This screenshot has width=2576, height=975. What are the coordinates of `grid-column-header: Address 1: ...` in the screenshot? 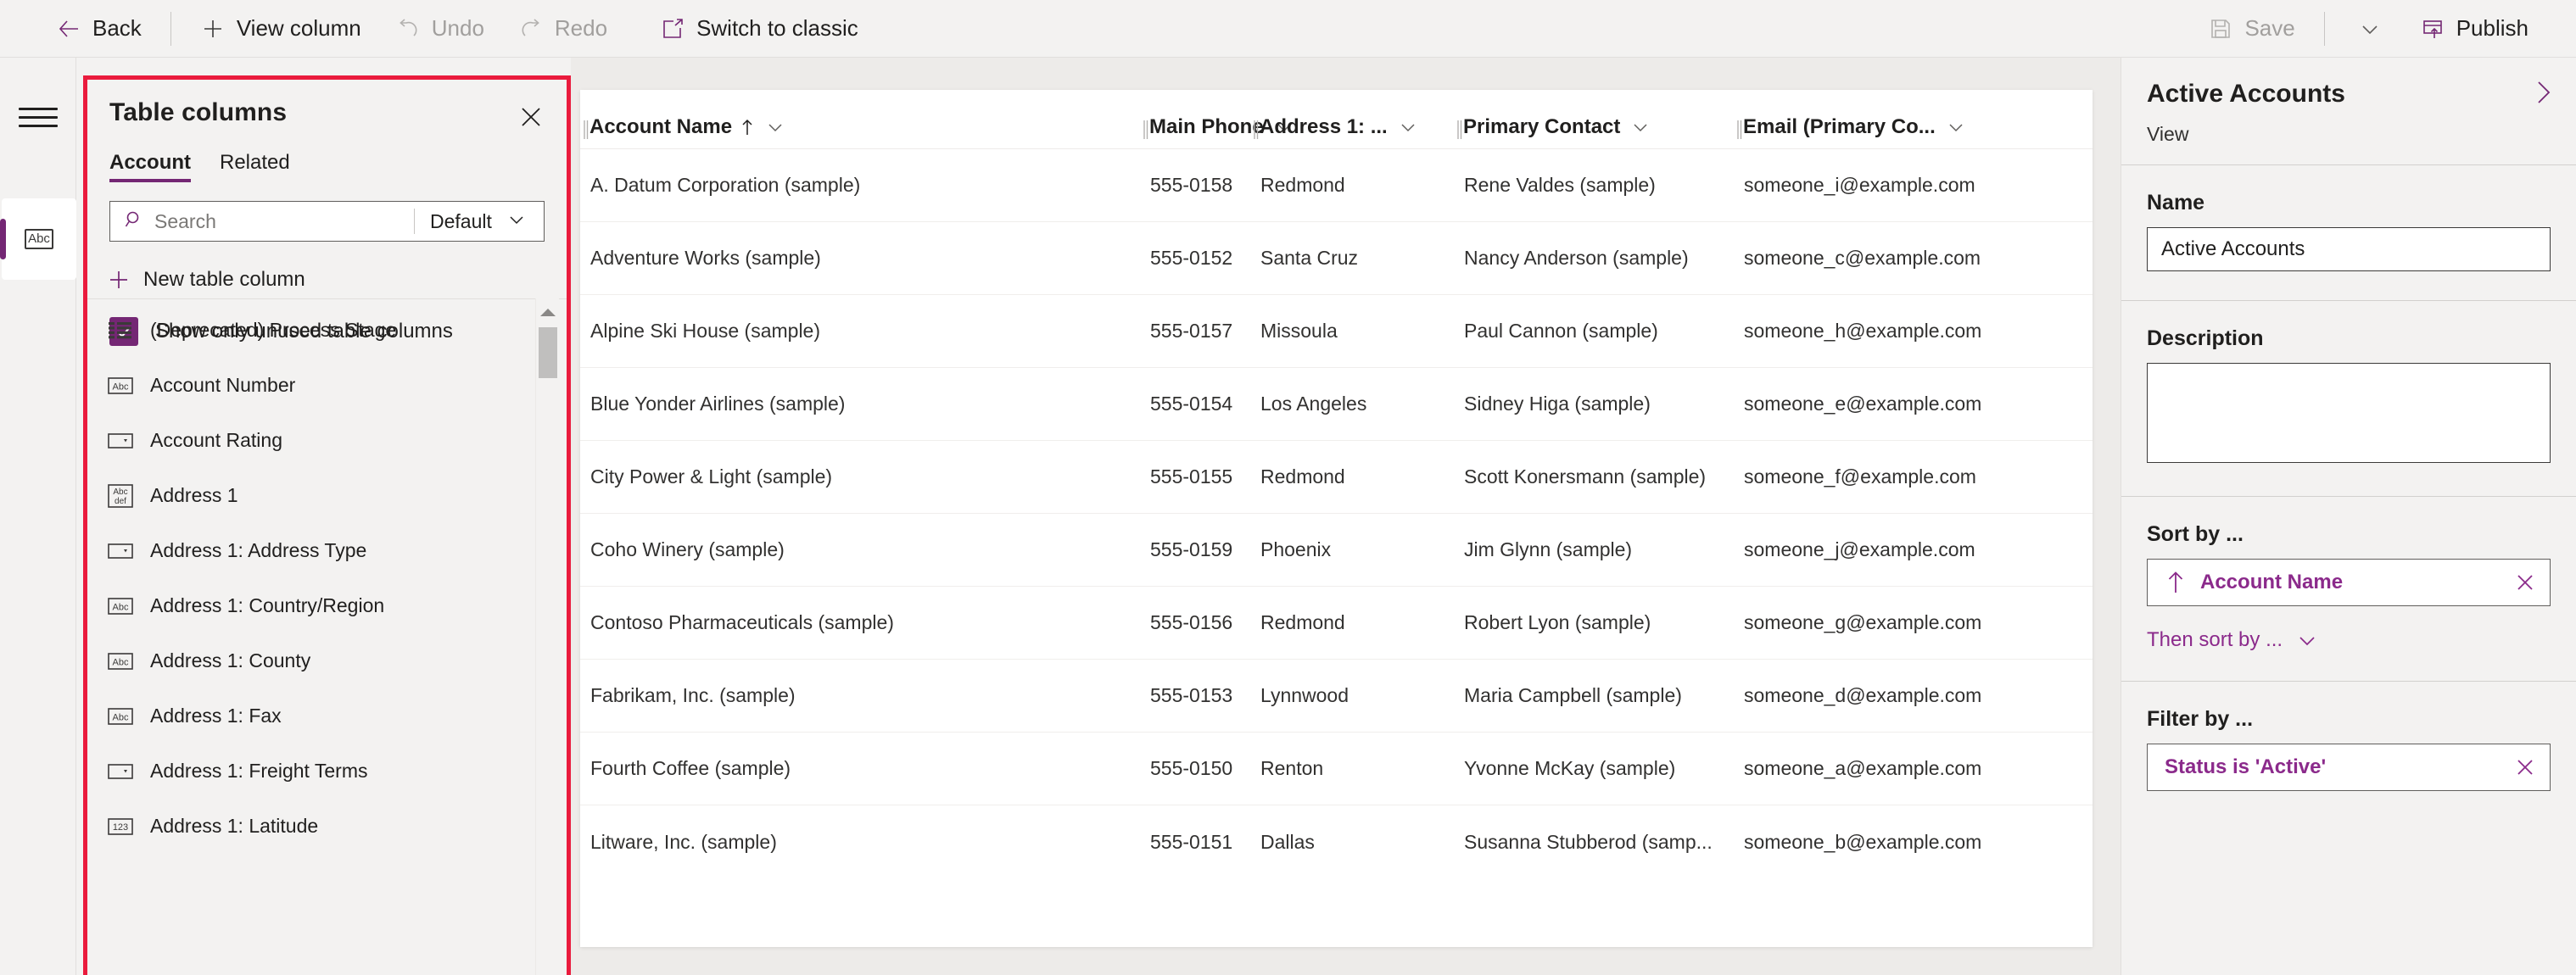 It's located at (1352, 127).